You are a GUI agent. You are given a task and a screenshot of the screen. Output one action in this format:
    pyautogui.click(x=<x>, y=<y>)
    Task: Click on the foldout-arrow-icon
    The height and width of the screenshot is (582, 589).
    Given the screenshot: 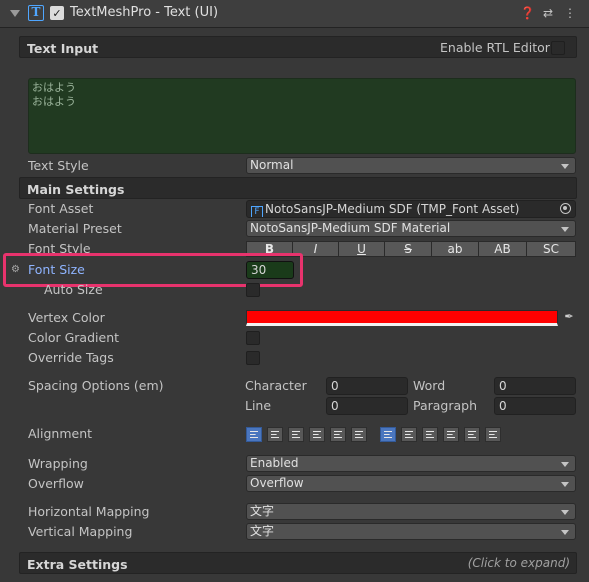 What is the action you would take?
    pyautogui.click(x=15, y=13)
    